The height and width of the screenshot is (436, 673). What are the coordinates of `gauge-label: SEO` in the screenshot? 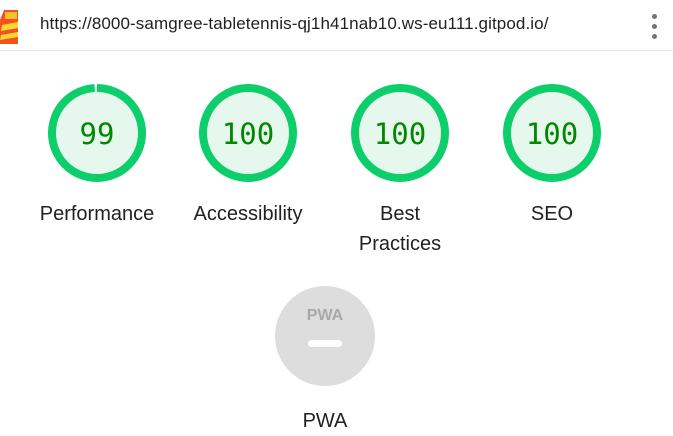 It's located at (552, 214).